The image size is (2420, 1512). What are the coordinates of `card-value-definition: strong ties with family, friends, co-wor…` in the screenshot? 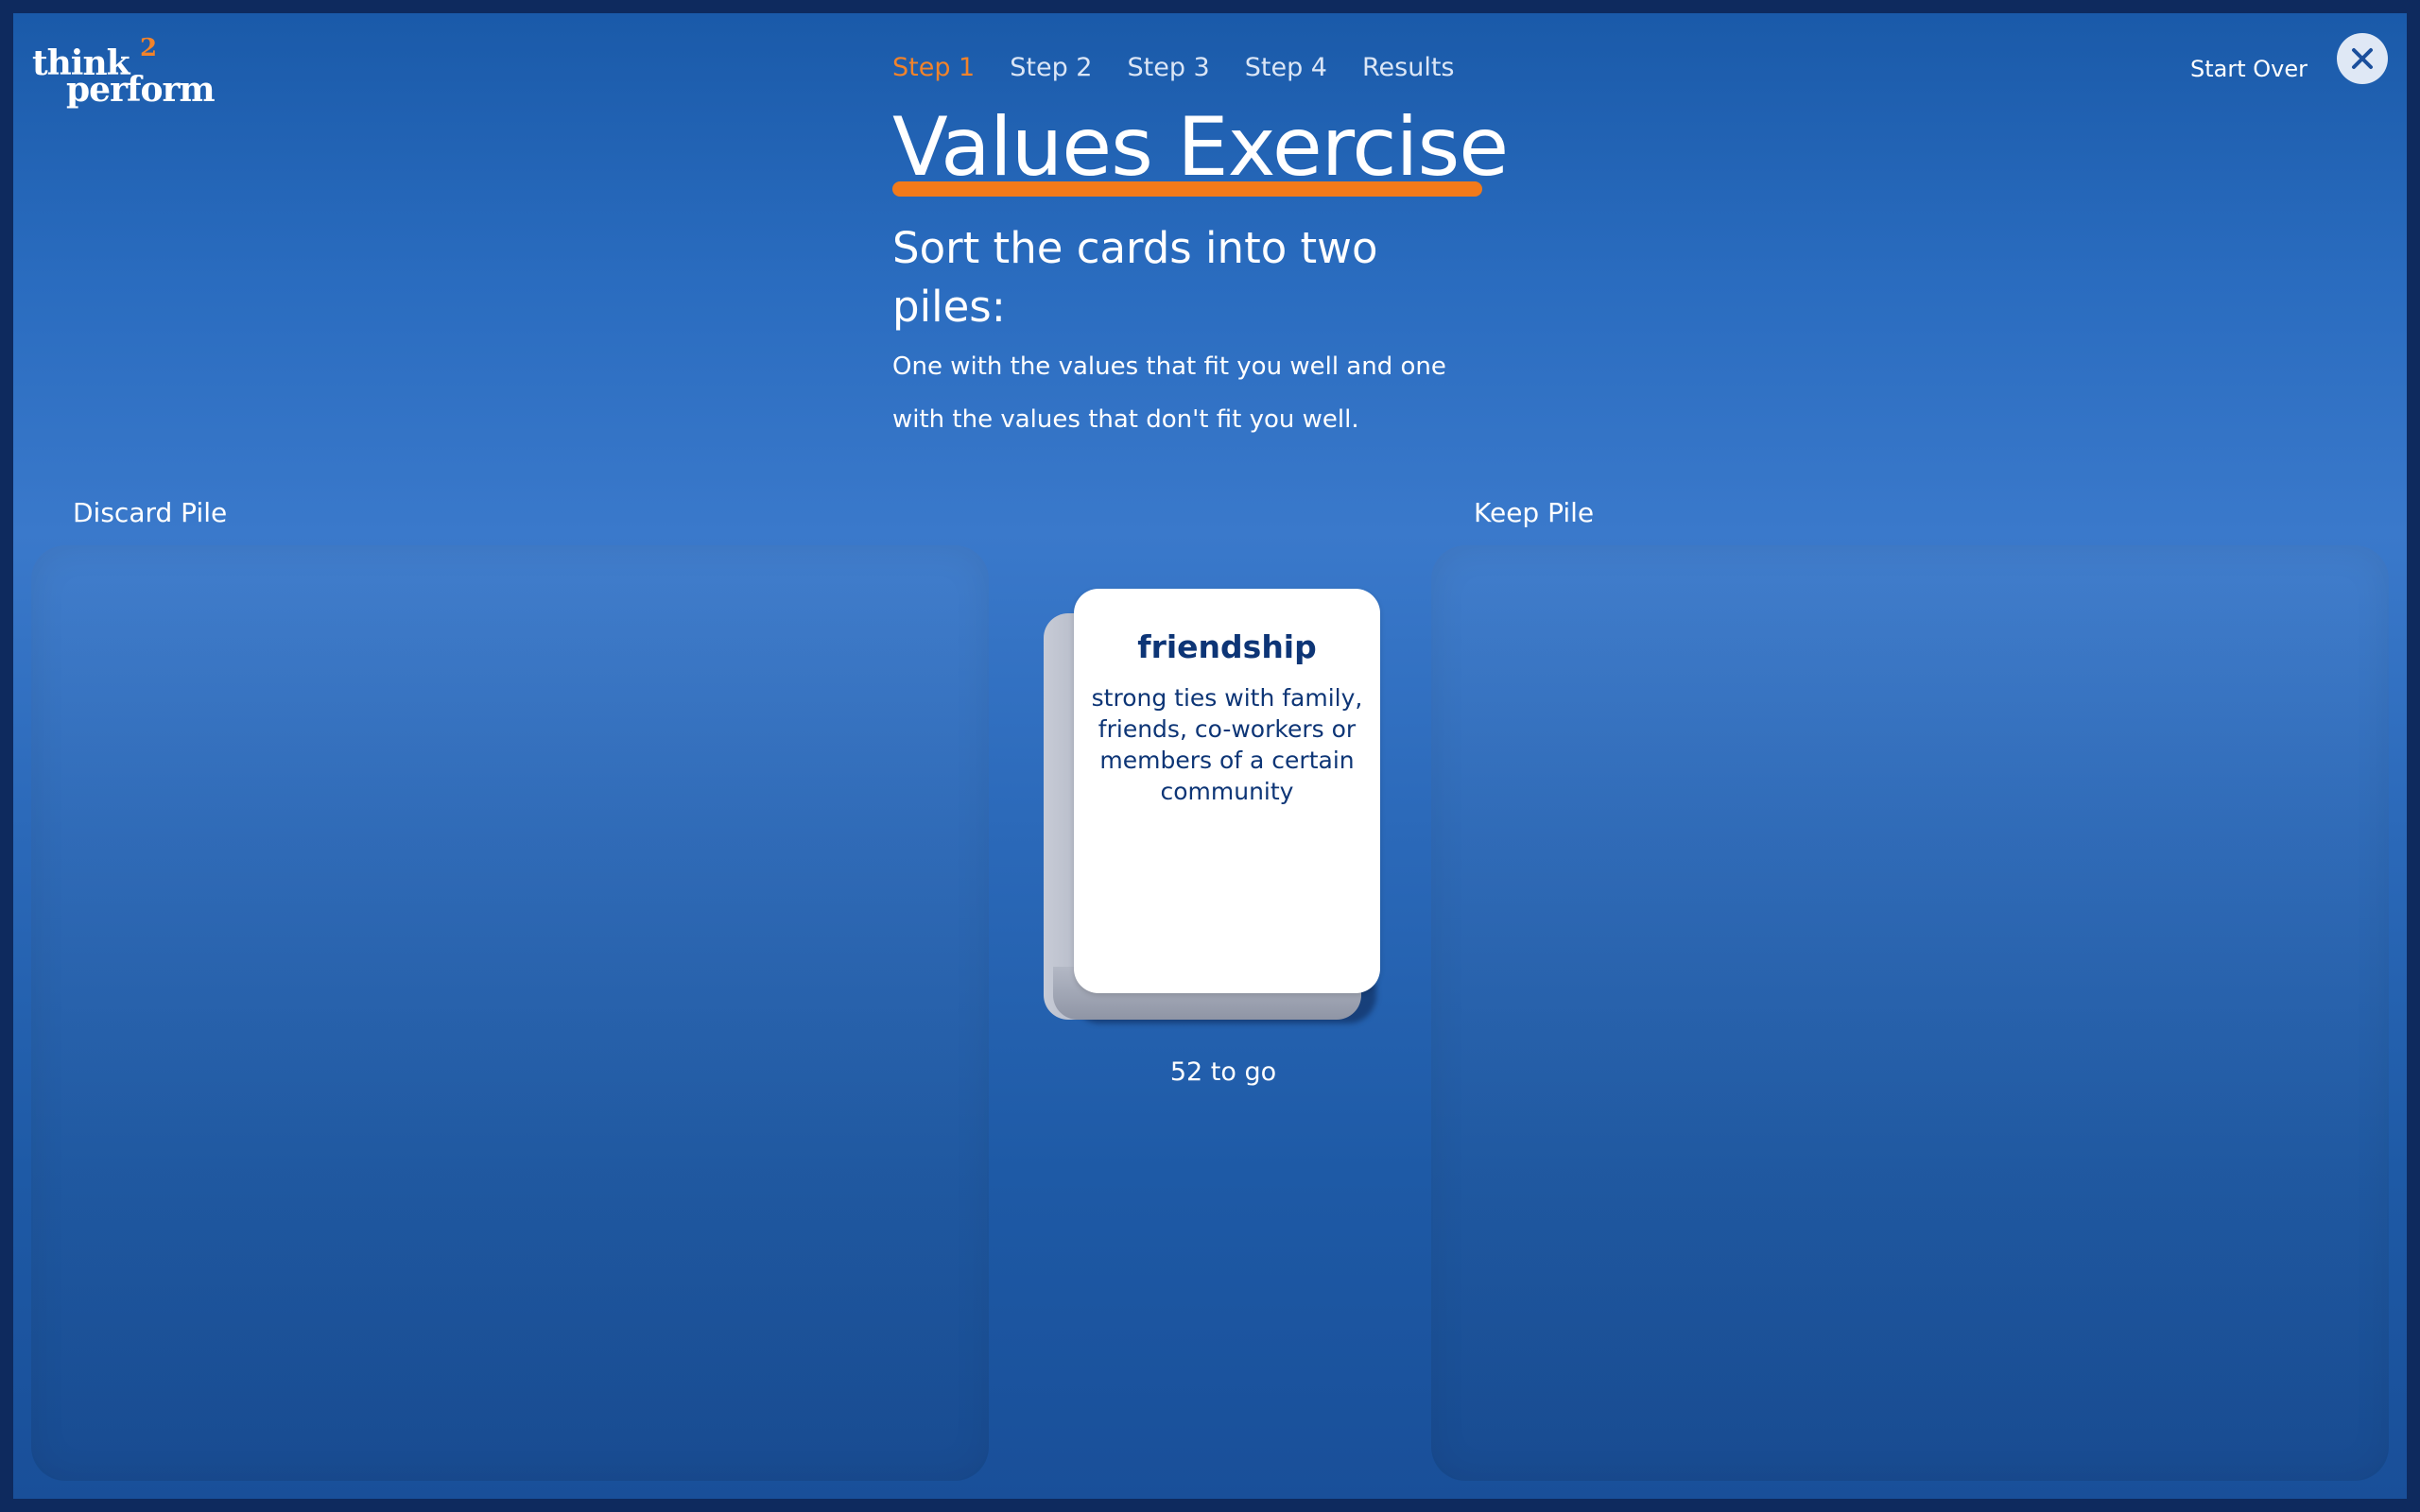 It's located at (1227, 744).